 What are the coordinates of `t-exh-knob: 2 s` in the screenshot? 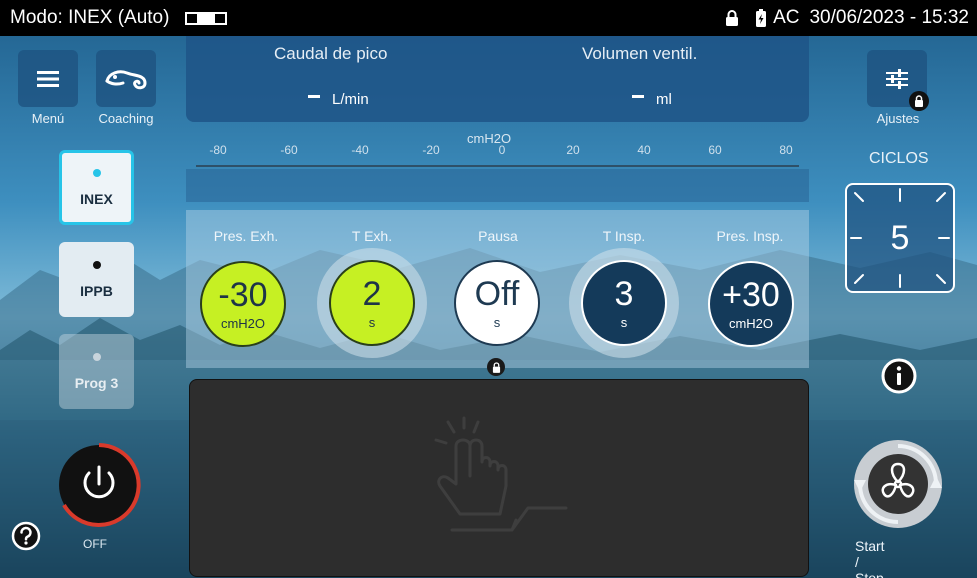 It's located at (372, 303).